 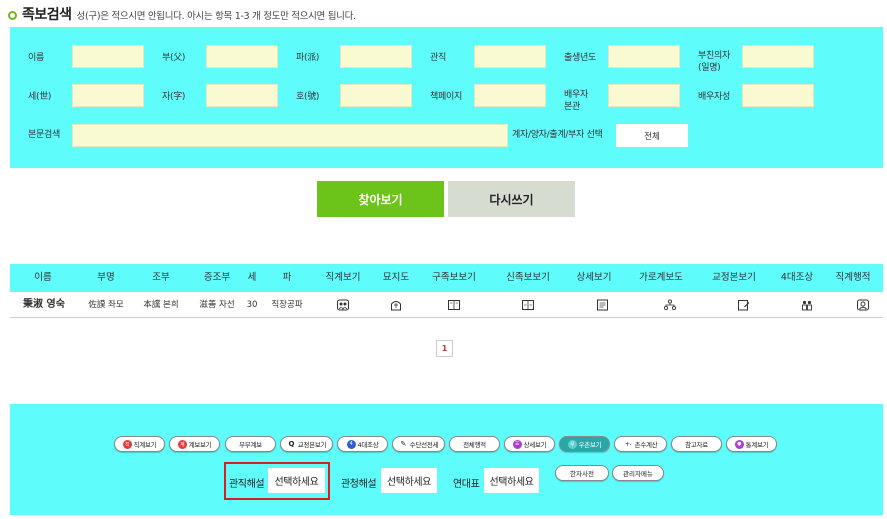 I want to click on search-icon: Q, so click(x=291, y=444).